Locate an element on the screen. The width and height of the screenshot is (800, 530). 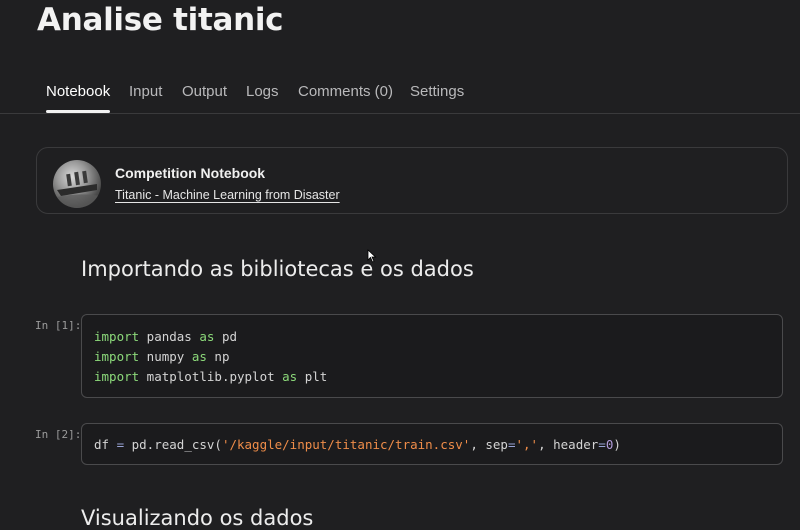
code-line: import matplotlib.pyplot as plt is located at coordinates (210, 376).